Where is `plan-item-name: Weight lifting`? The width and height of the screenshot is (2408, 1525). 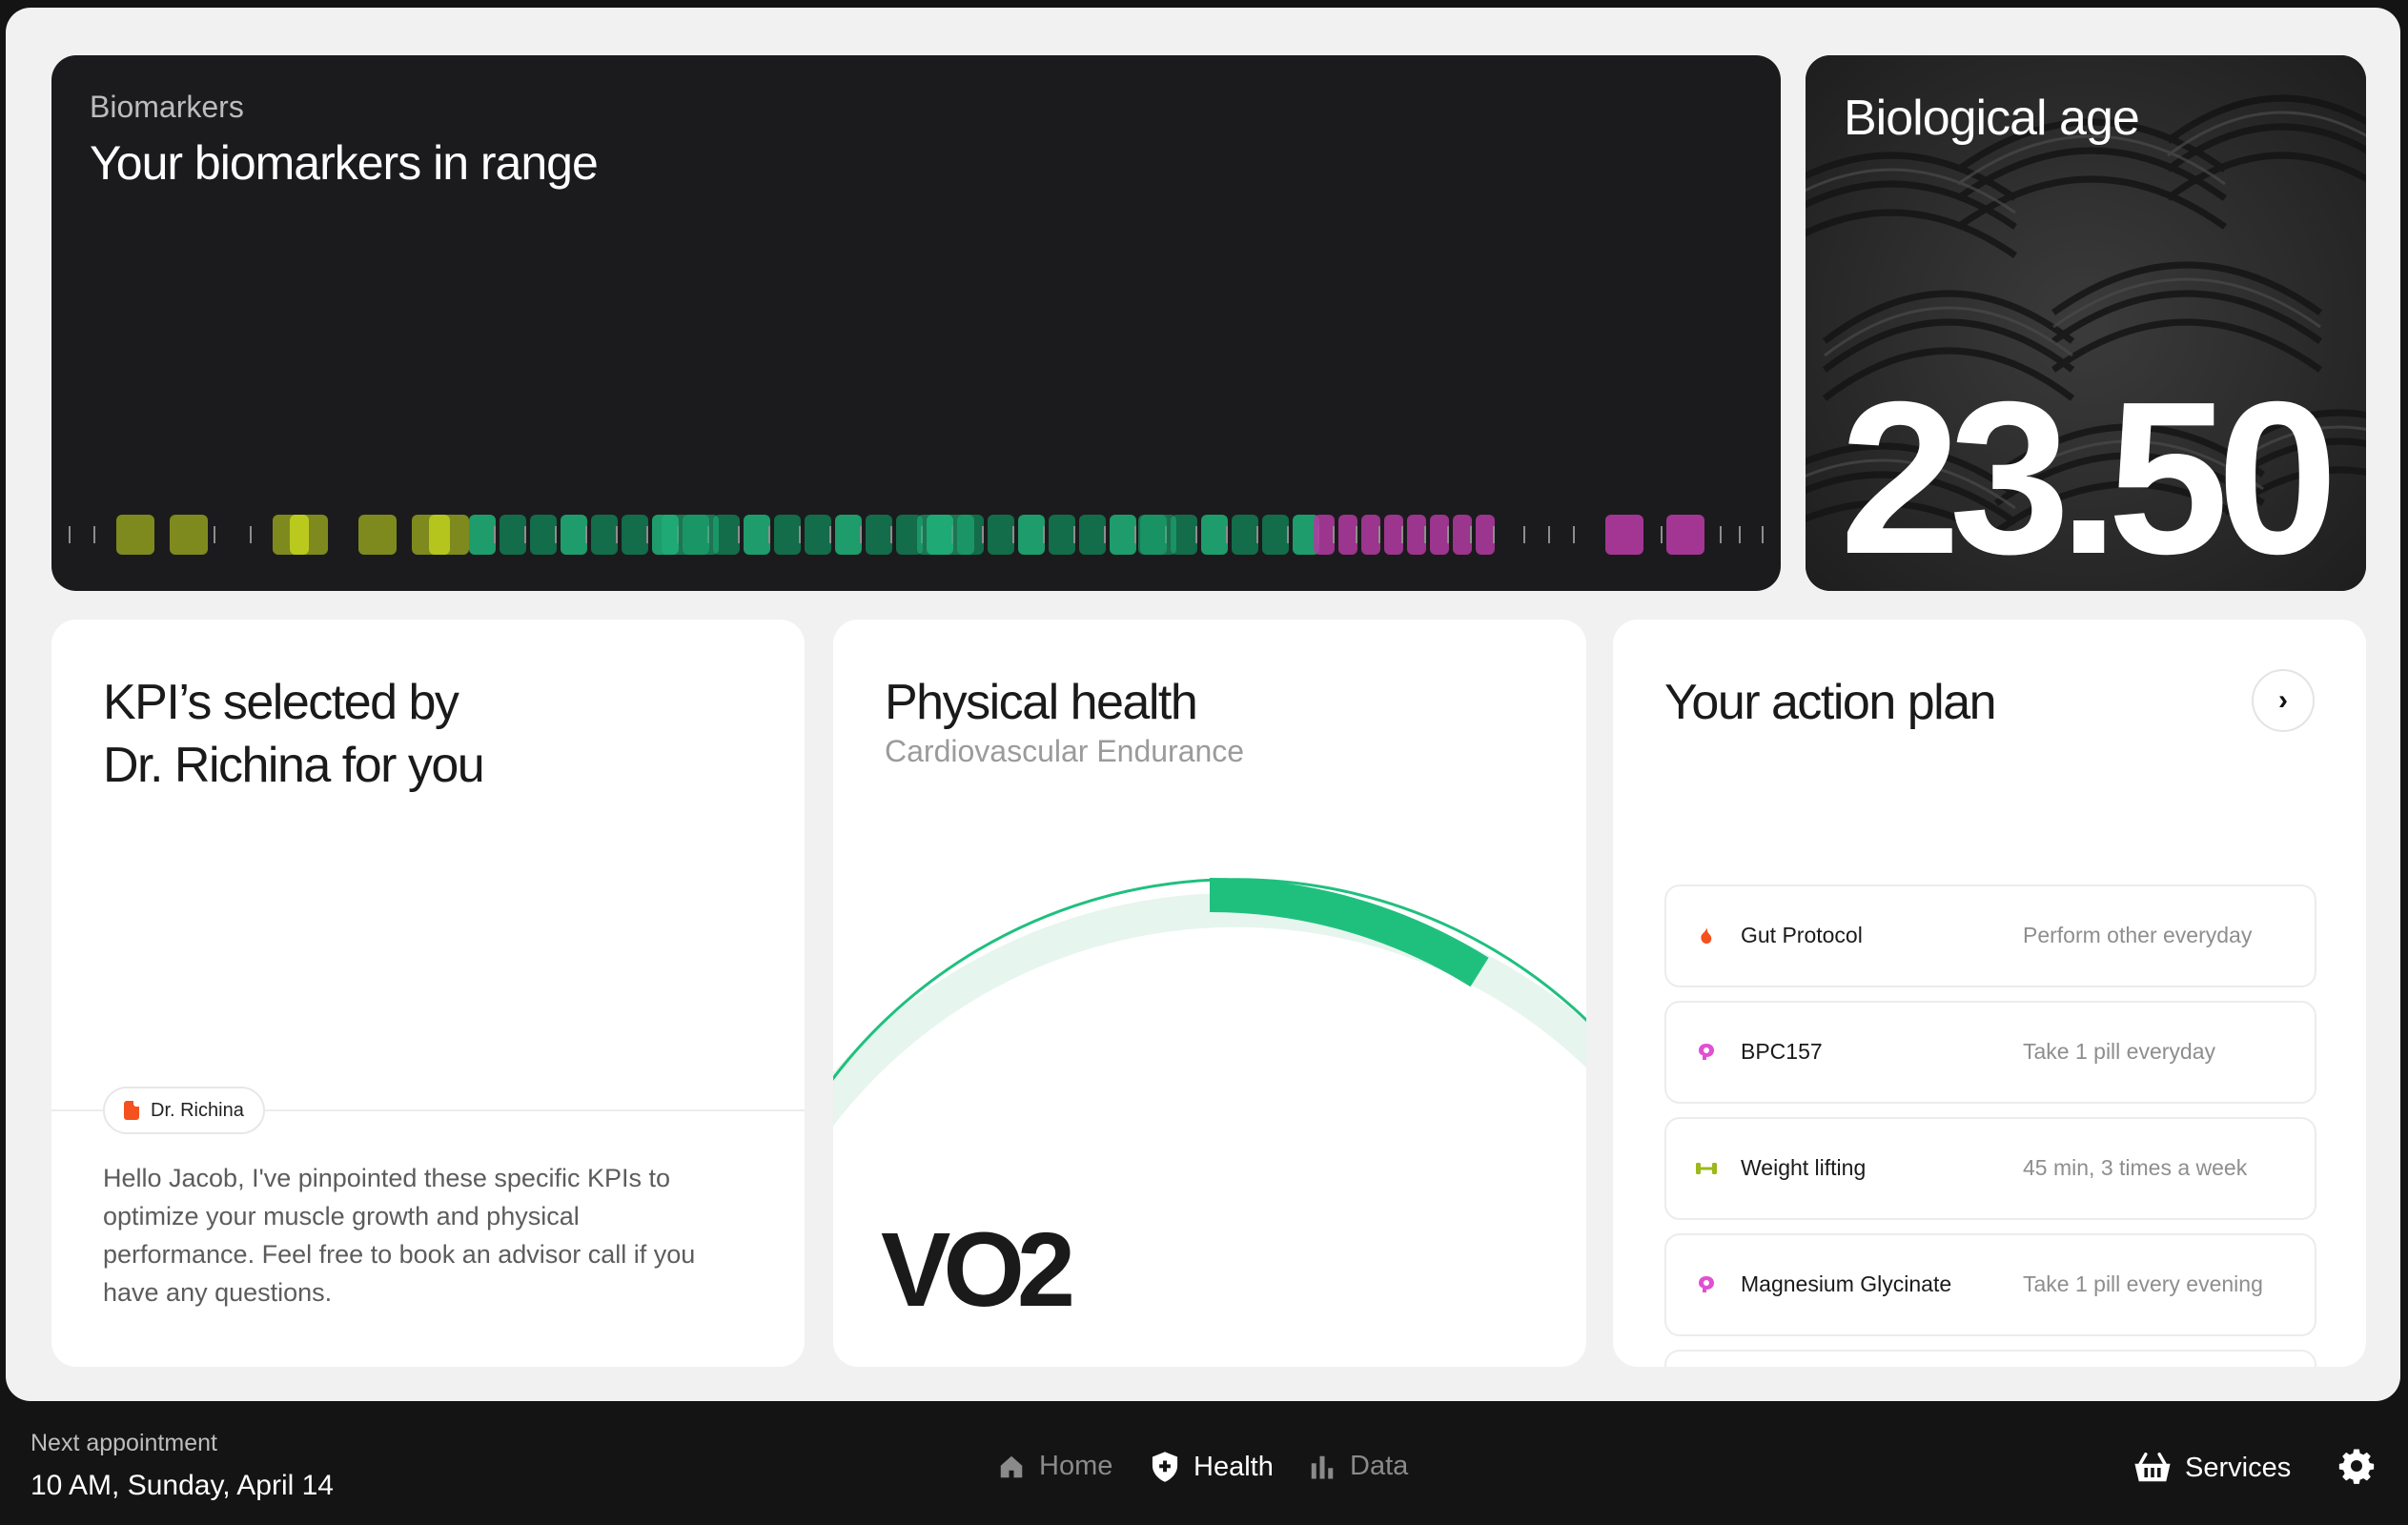 plan-item-name: Weight lifting is located at coordinates (1804, 1167).